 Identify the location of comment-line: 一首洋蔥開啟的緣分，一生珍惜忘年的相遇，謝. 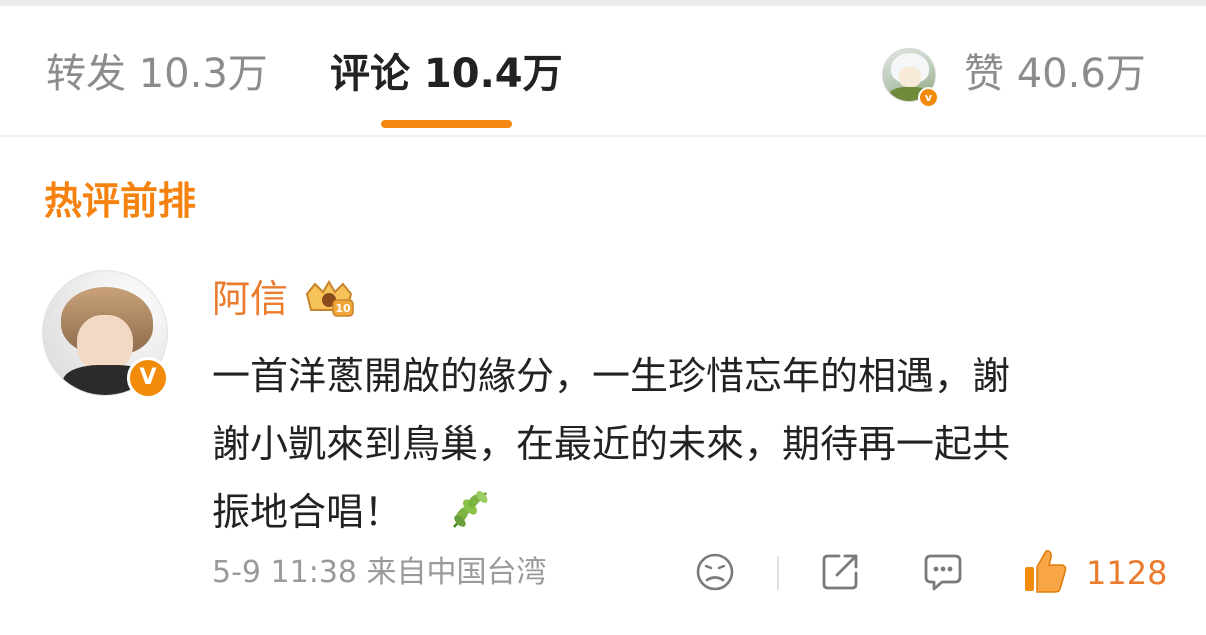
(611, 376).